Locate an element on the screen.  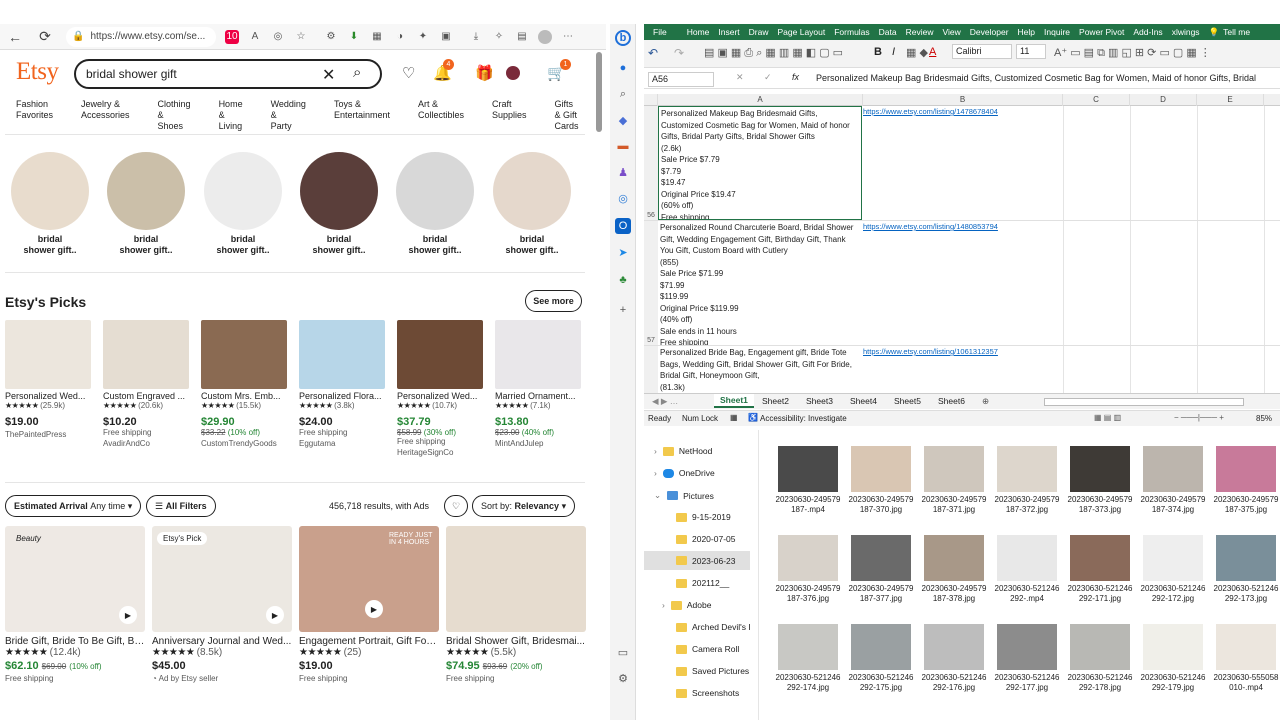
file-name: 20230630-521246 292-171.jpg is located at coordinates (1100, 594).